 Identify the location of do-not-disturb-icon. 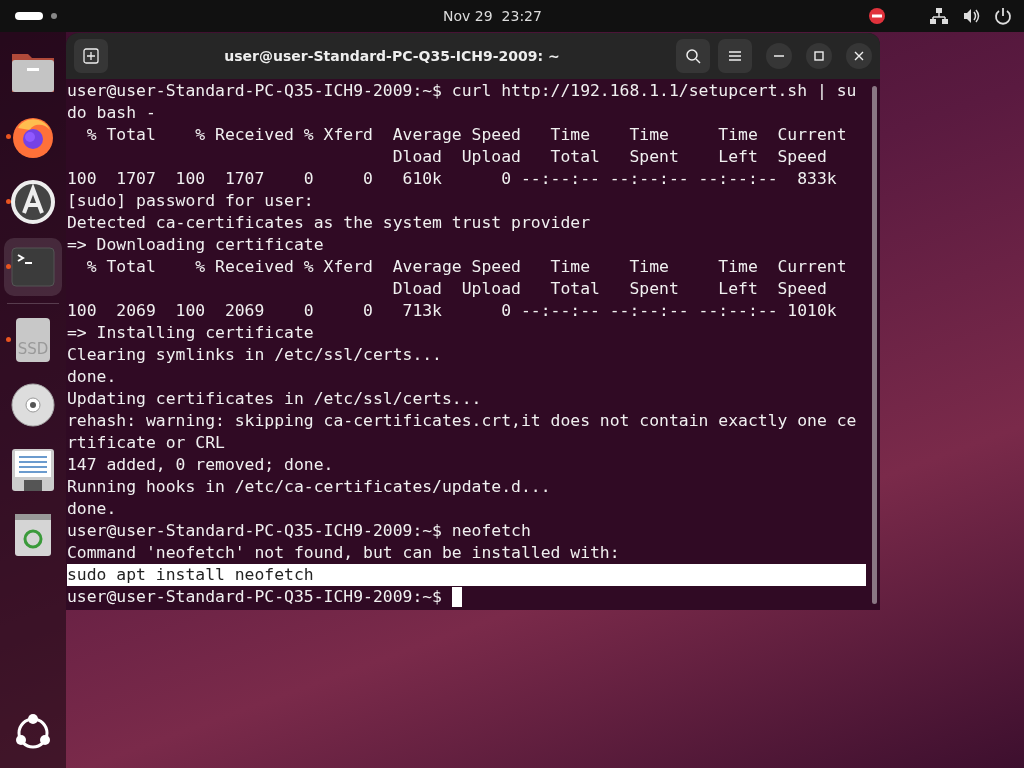
(877, 16).